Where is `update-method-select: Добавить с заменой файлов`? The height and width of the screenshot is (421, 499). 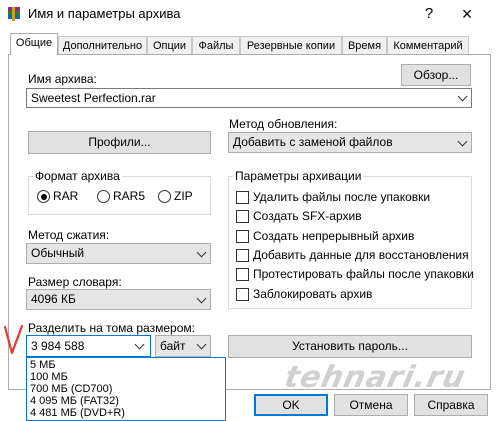 update-method-select: Добавить с заменой файлов is located at coordinates (350, 142).